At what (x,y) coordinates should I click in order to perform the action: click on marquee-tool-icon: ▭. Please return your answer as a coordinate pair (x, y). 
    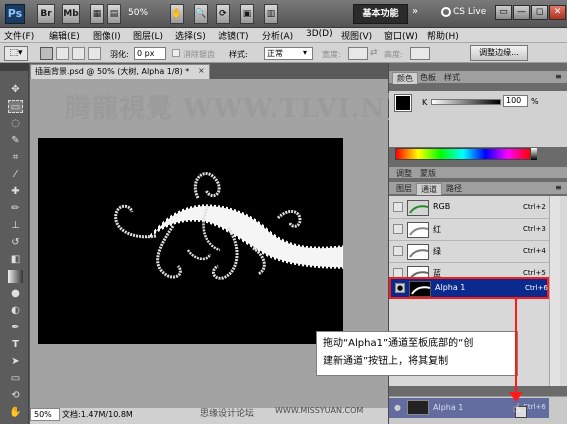
    Looking at the image, I should click on (15, 106).